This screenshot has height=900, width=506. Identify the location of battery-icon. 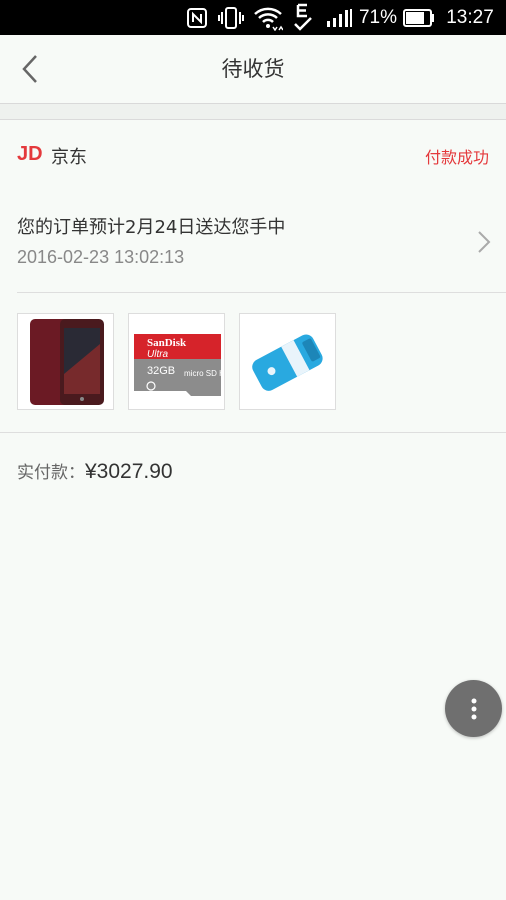
(419, 17).